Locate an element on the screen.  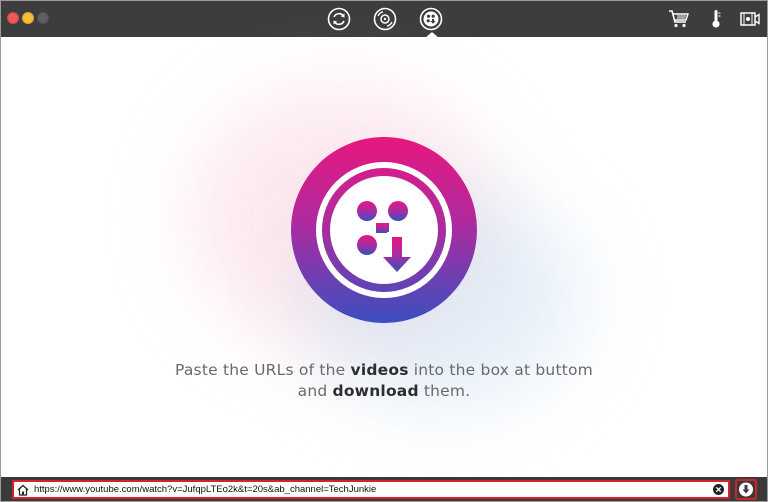
clear-icon is located at coordinates (718, 489).